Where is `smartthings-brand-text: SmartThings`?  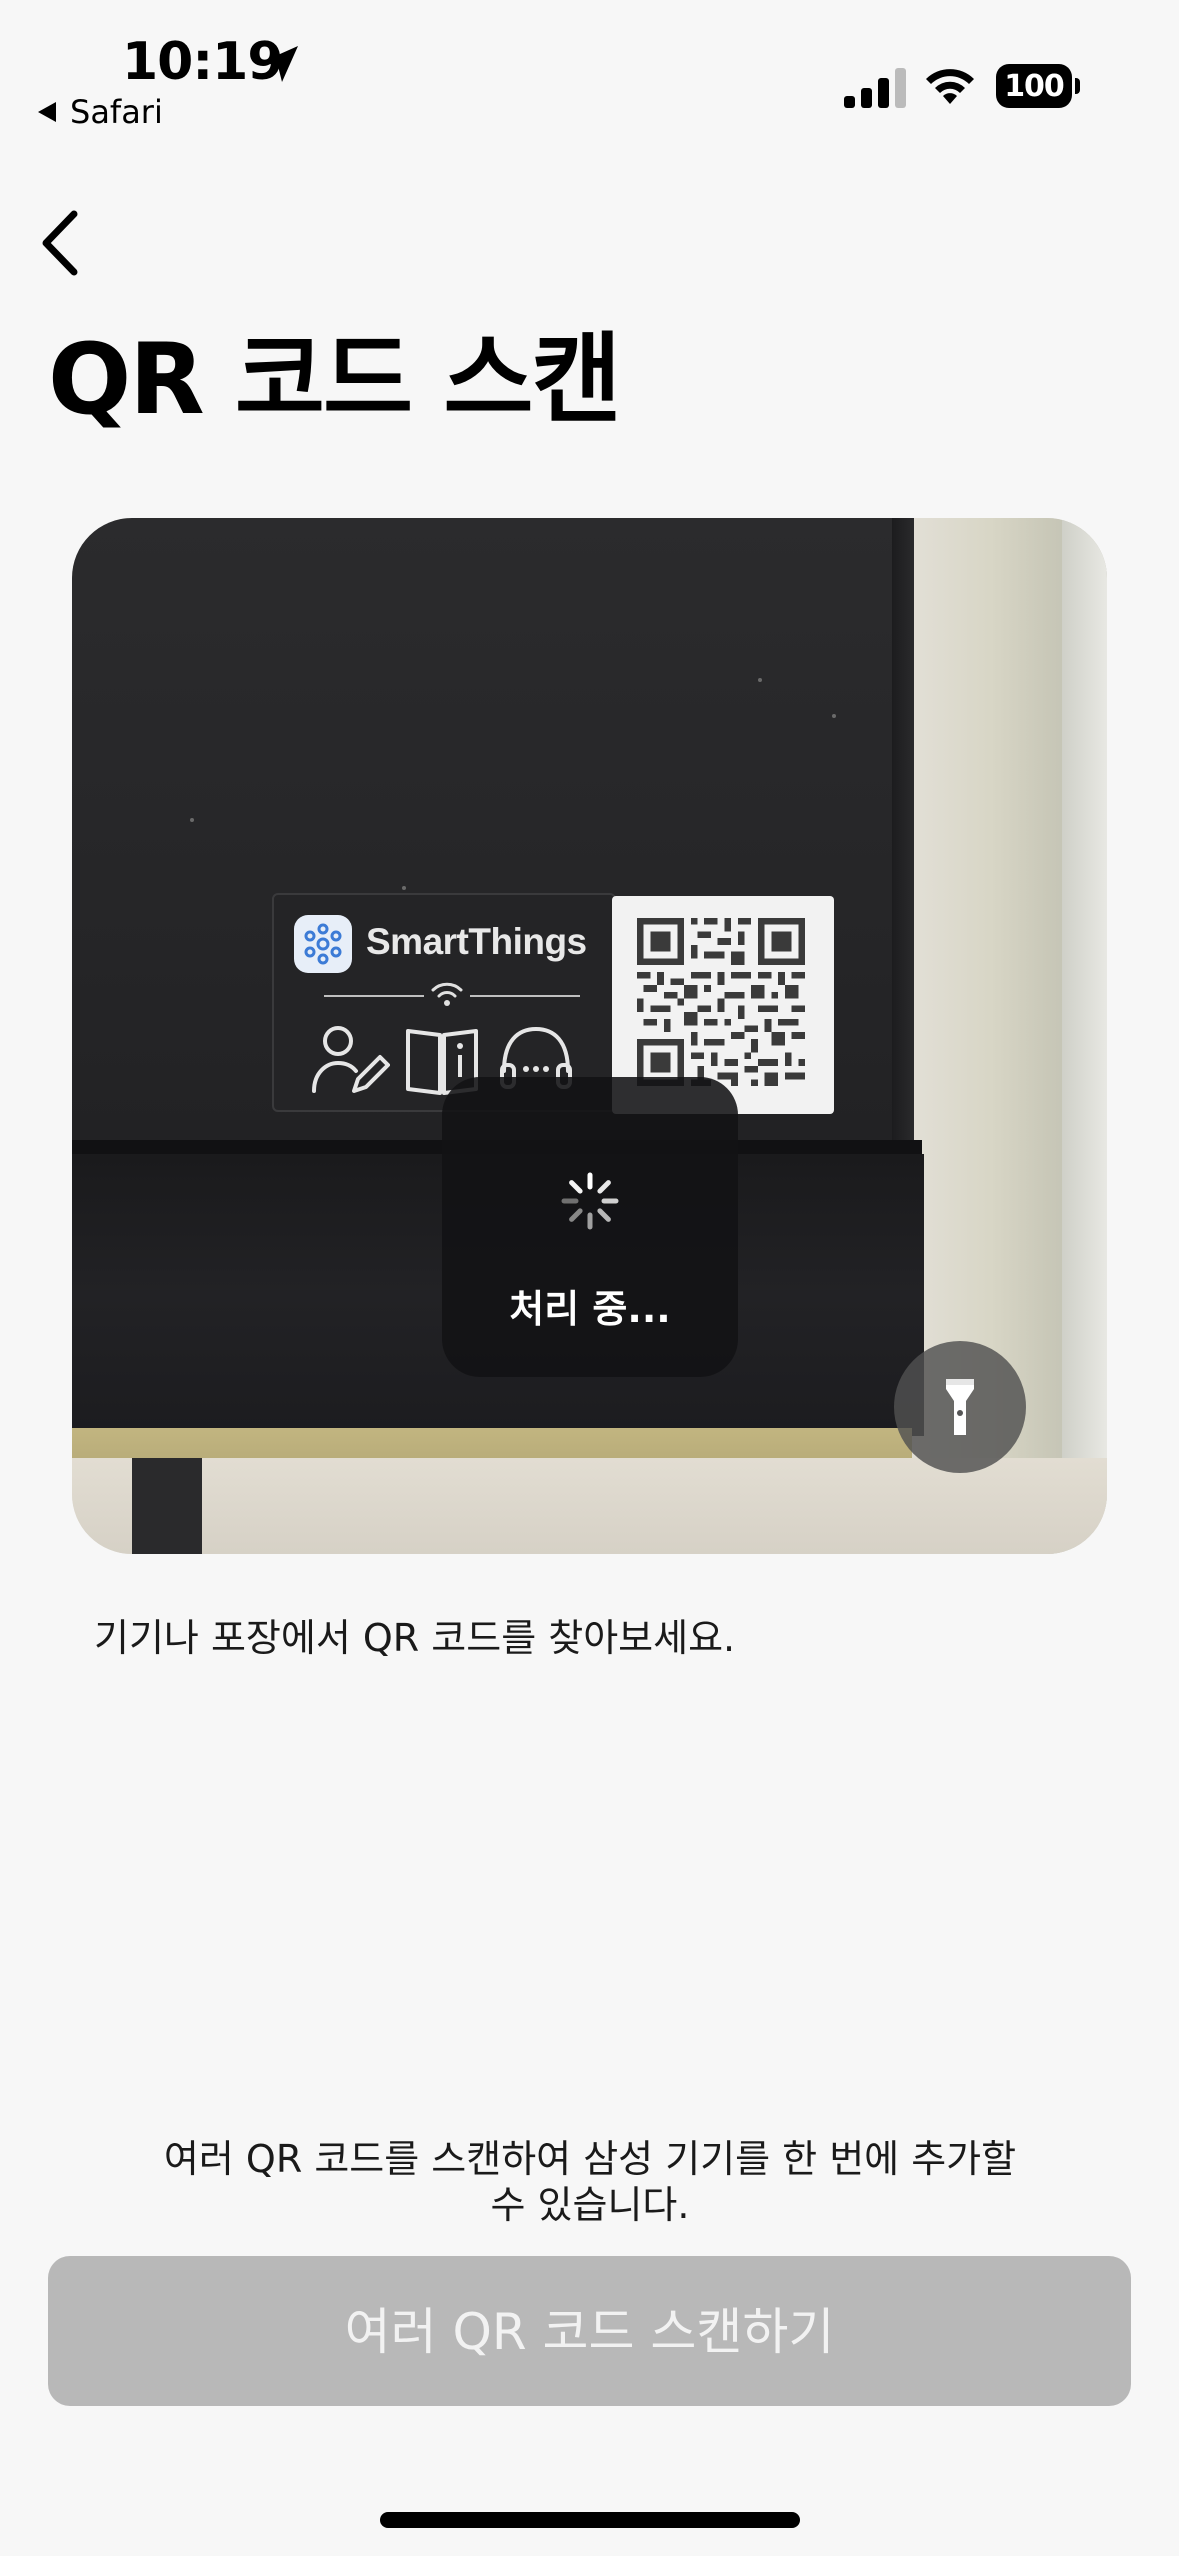 smartthings-brand-text: SmartThings is located at coordinates (476, 941).